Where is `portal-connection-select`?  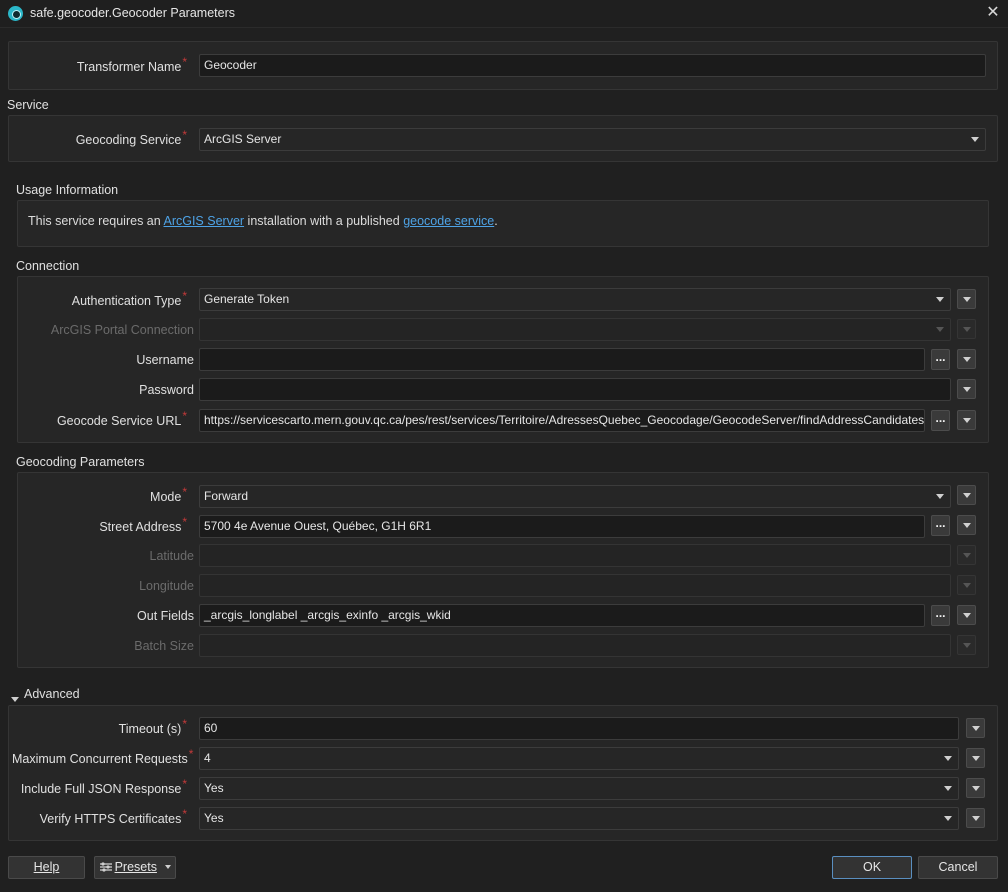
portal-connection-select is located at coordinates (575, 329).